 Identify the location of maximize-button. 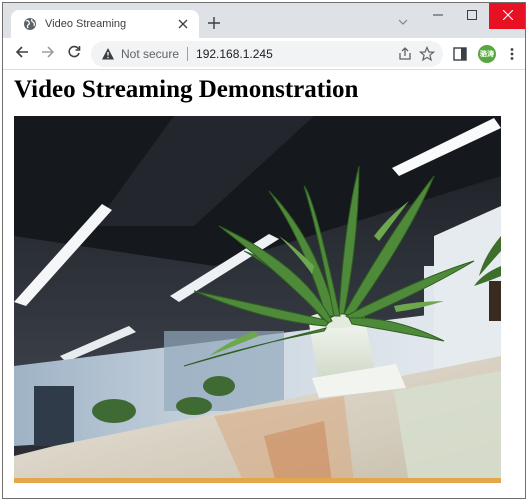
(472, 16).